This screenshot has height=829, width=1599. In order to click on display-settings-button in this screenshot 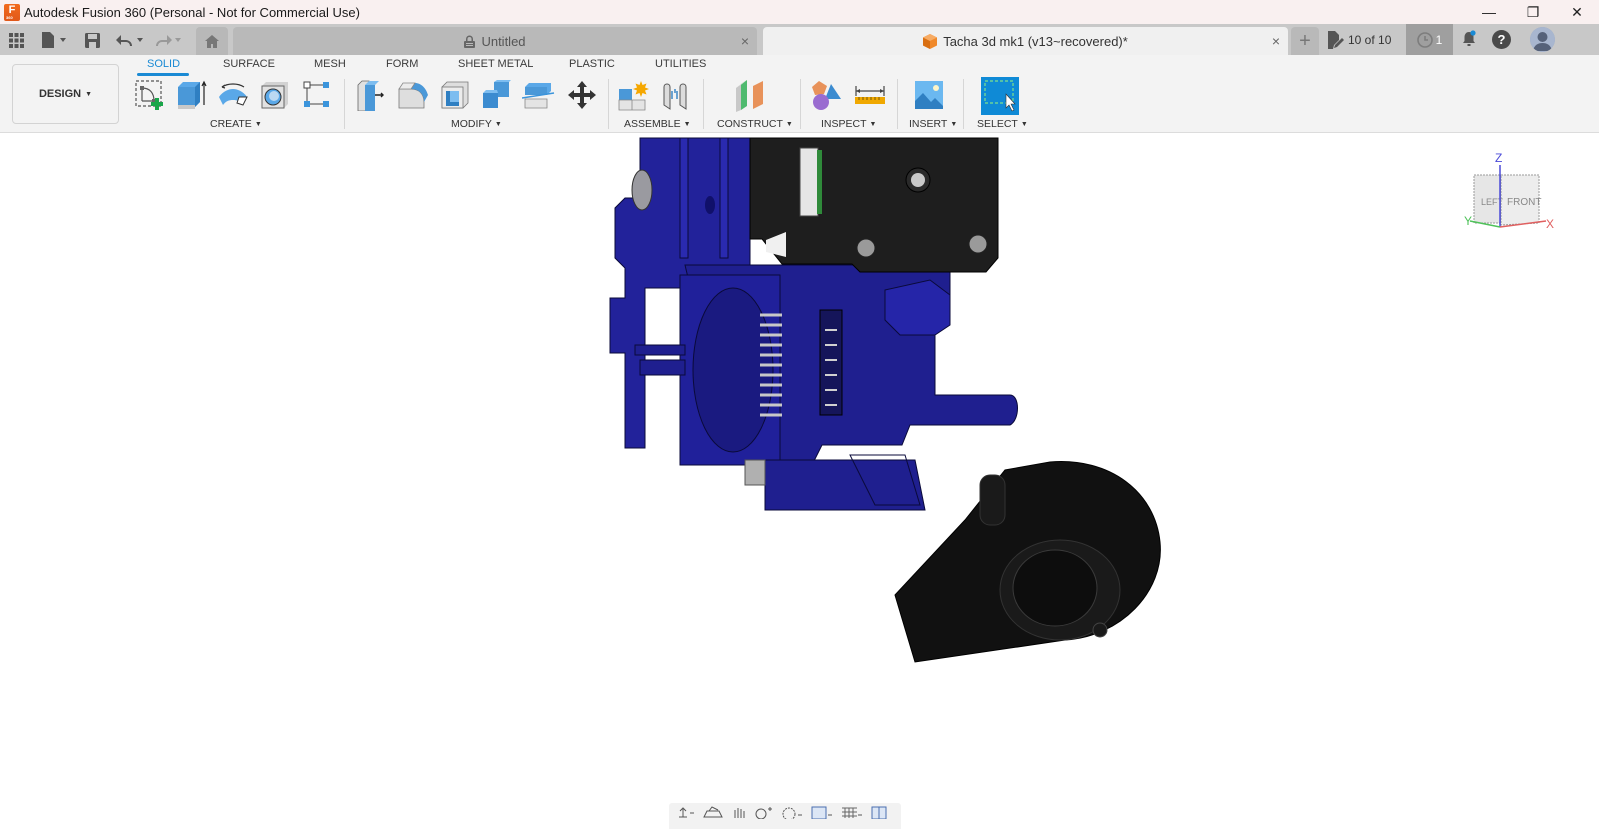, I will do `click(822, 812)`.